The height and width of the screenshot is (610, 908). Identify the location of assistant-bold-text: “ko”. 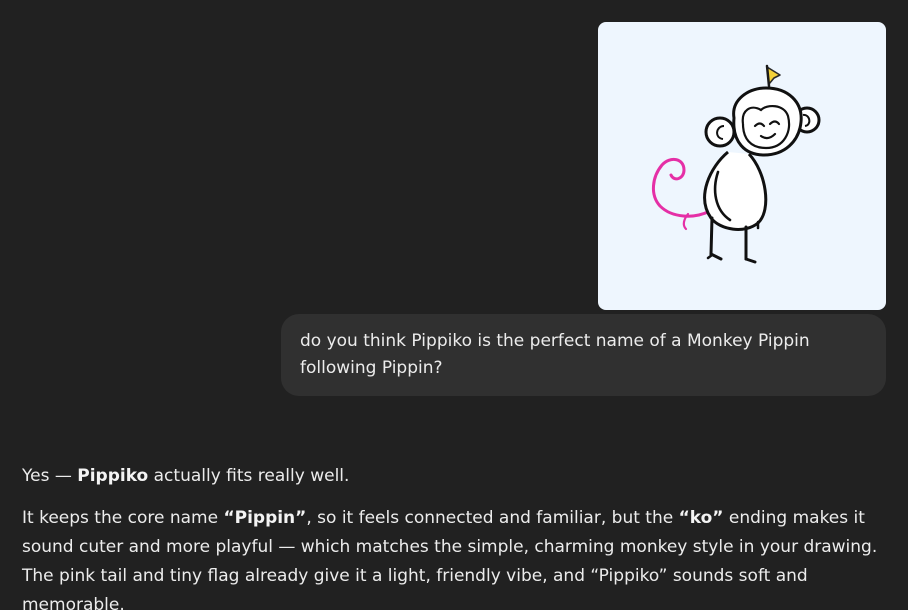
(701, 518).